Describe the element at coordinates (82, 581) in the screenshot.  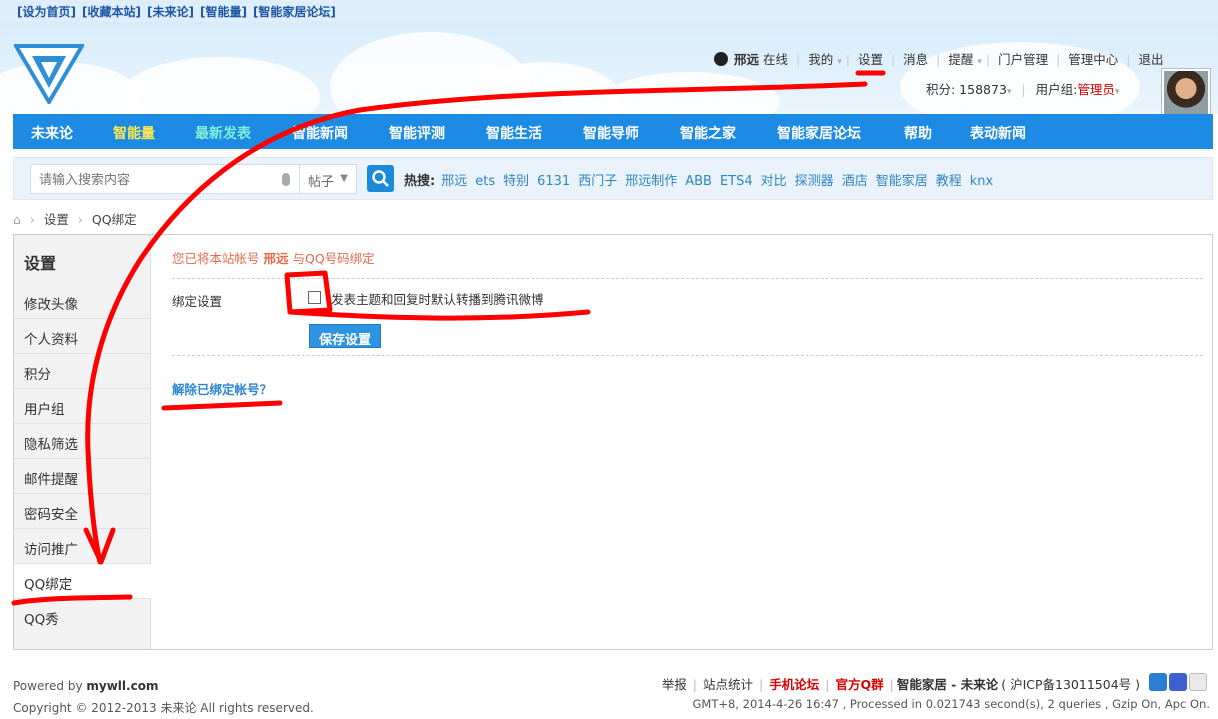
I see `sidebar-item-qq-bind: QQ绑定` at that location.